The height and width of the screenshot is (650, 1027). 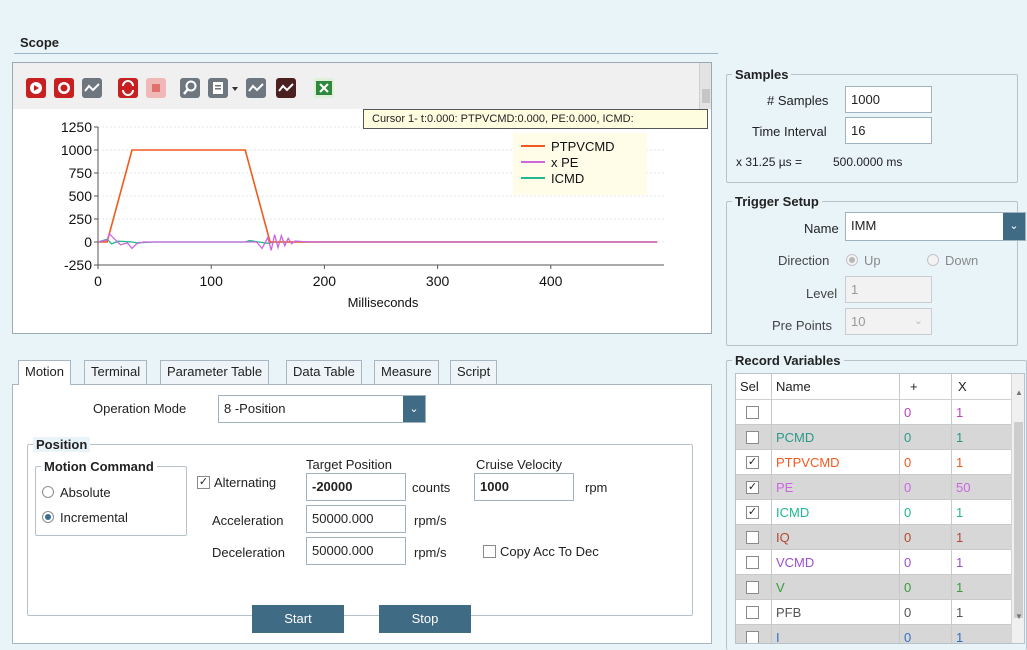 I want to click on deceleration-input: 50000.000, so click(x=356, y=551).